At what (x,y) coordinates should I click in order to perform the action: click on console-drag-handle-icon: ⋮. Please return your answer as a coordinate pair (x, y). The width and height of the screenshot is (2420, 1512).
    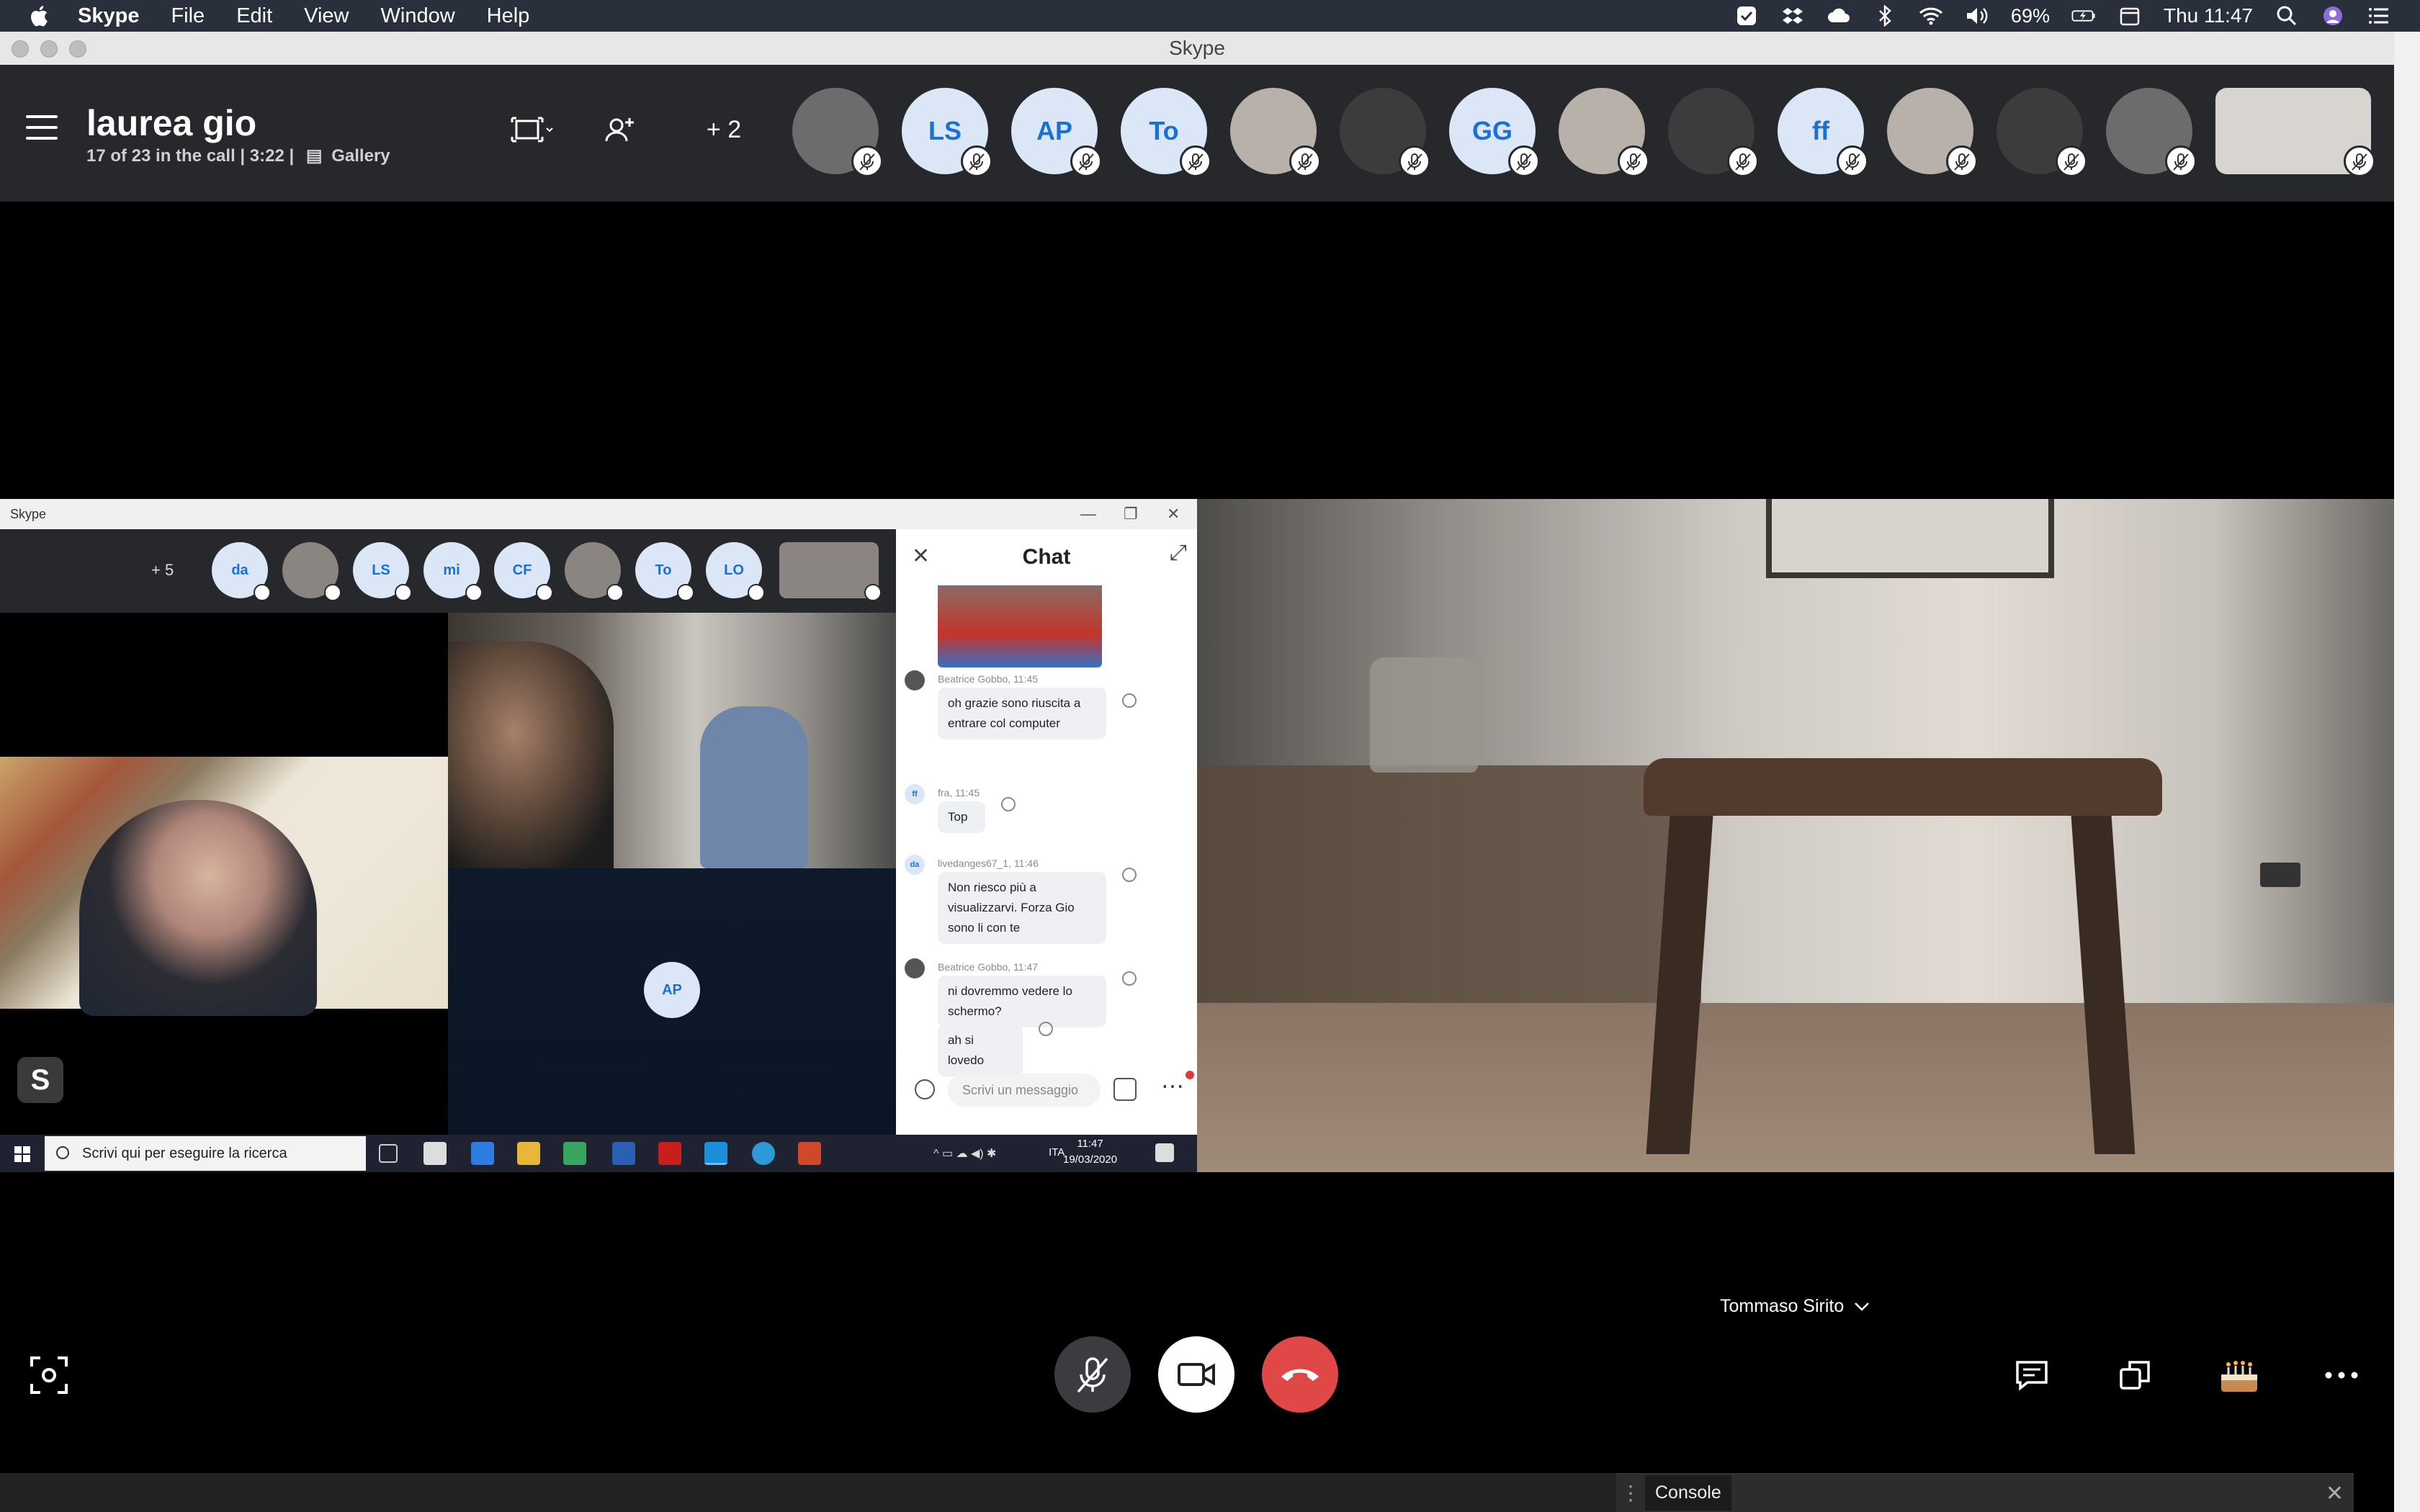
    Looking at the image, I should click on (1630, 1493).